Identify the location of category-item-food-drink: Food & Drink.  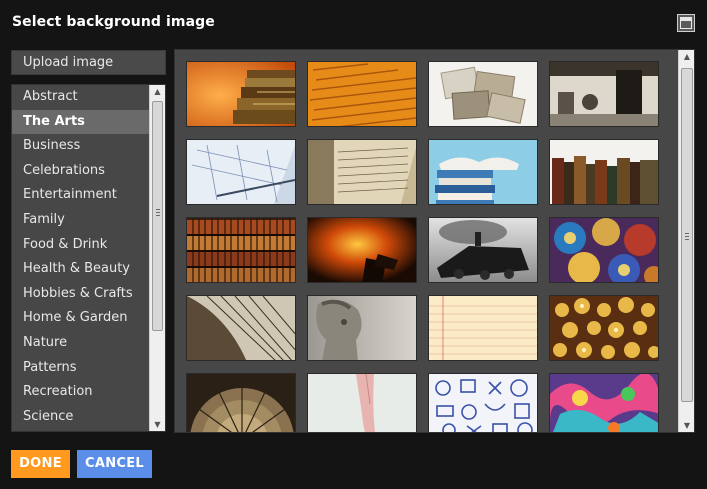
(80, 245).